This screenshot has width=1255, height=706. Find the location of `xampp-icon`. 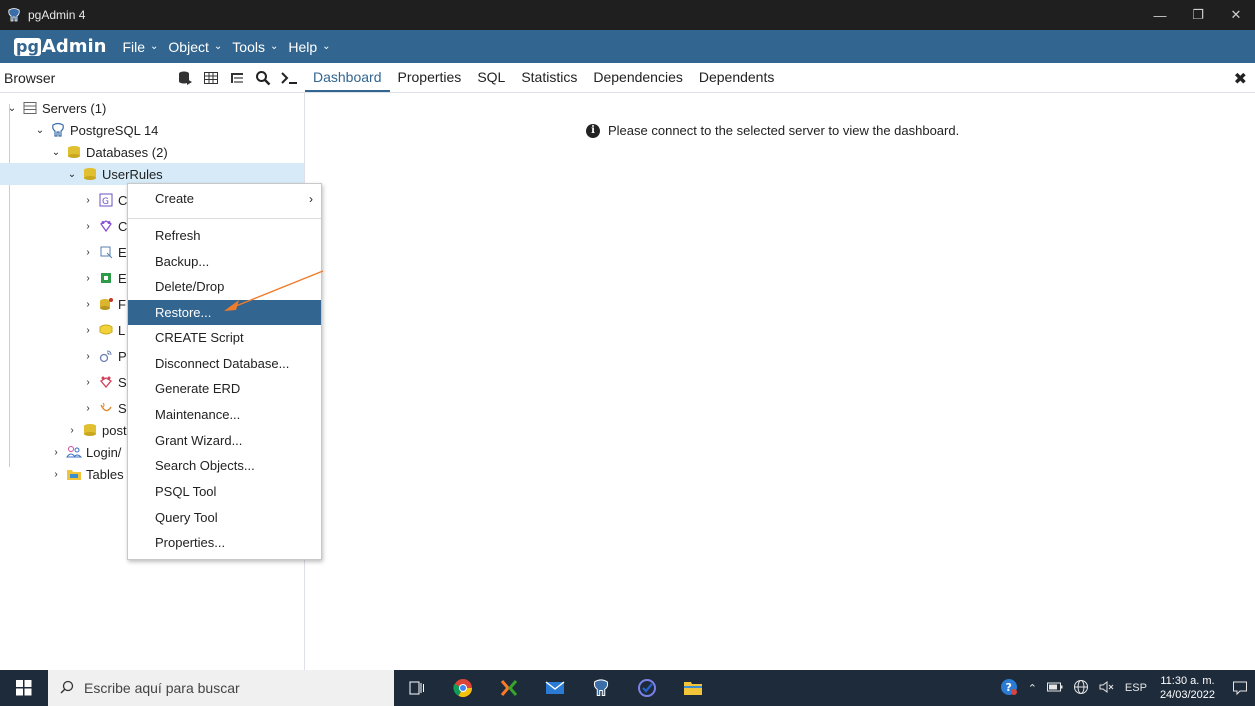

xampp-icon is located at coordinates (509, 688).